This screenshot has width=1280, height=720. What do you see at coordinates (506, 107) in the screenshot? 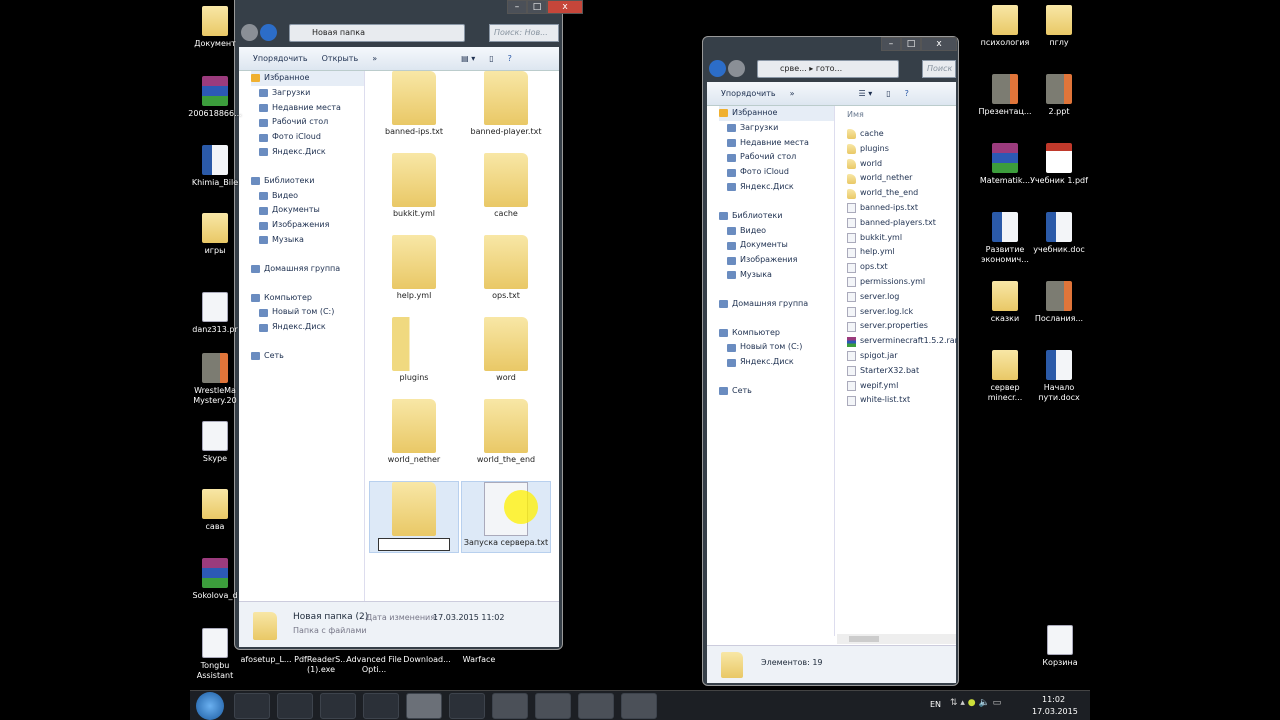
I see `file-item: banned-player.txt` at bounding box center [506, 107].